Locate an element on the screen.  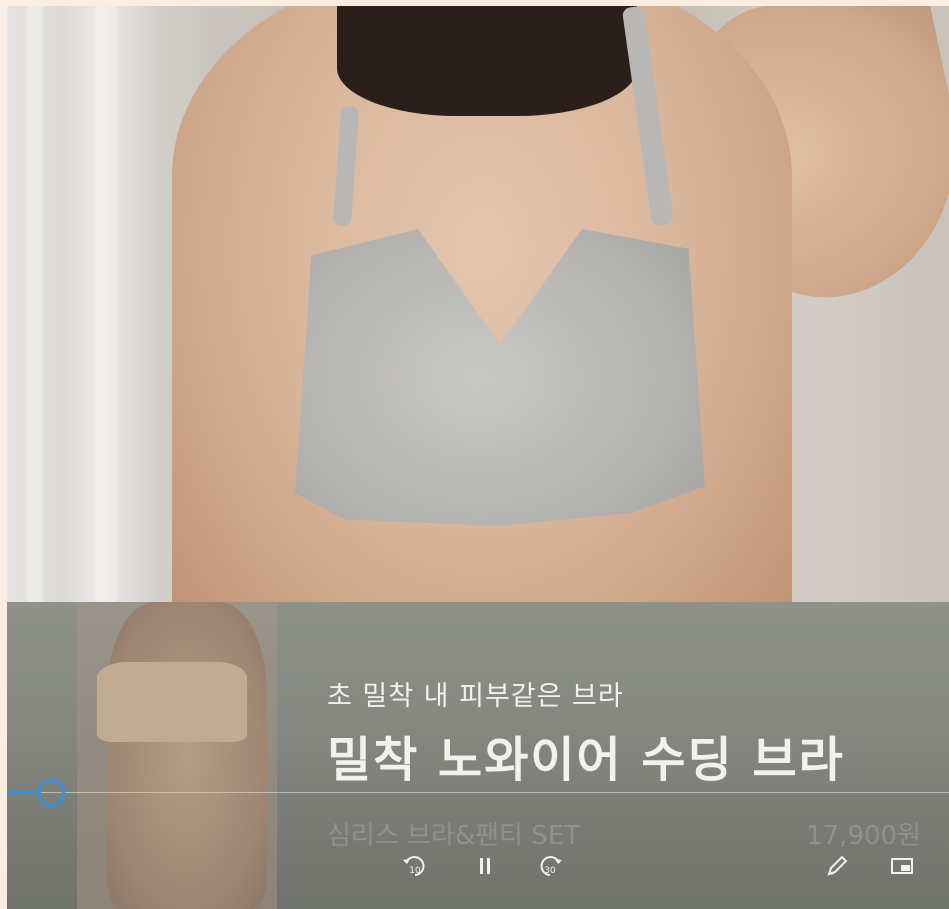
seek-handle is located at coordinates (51, 793).